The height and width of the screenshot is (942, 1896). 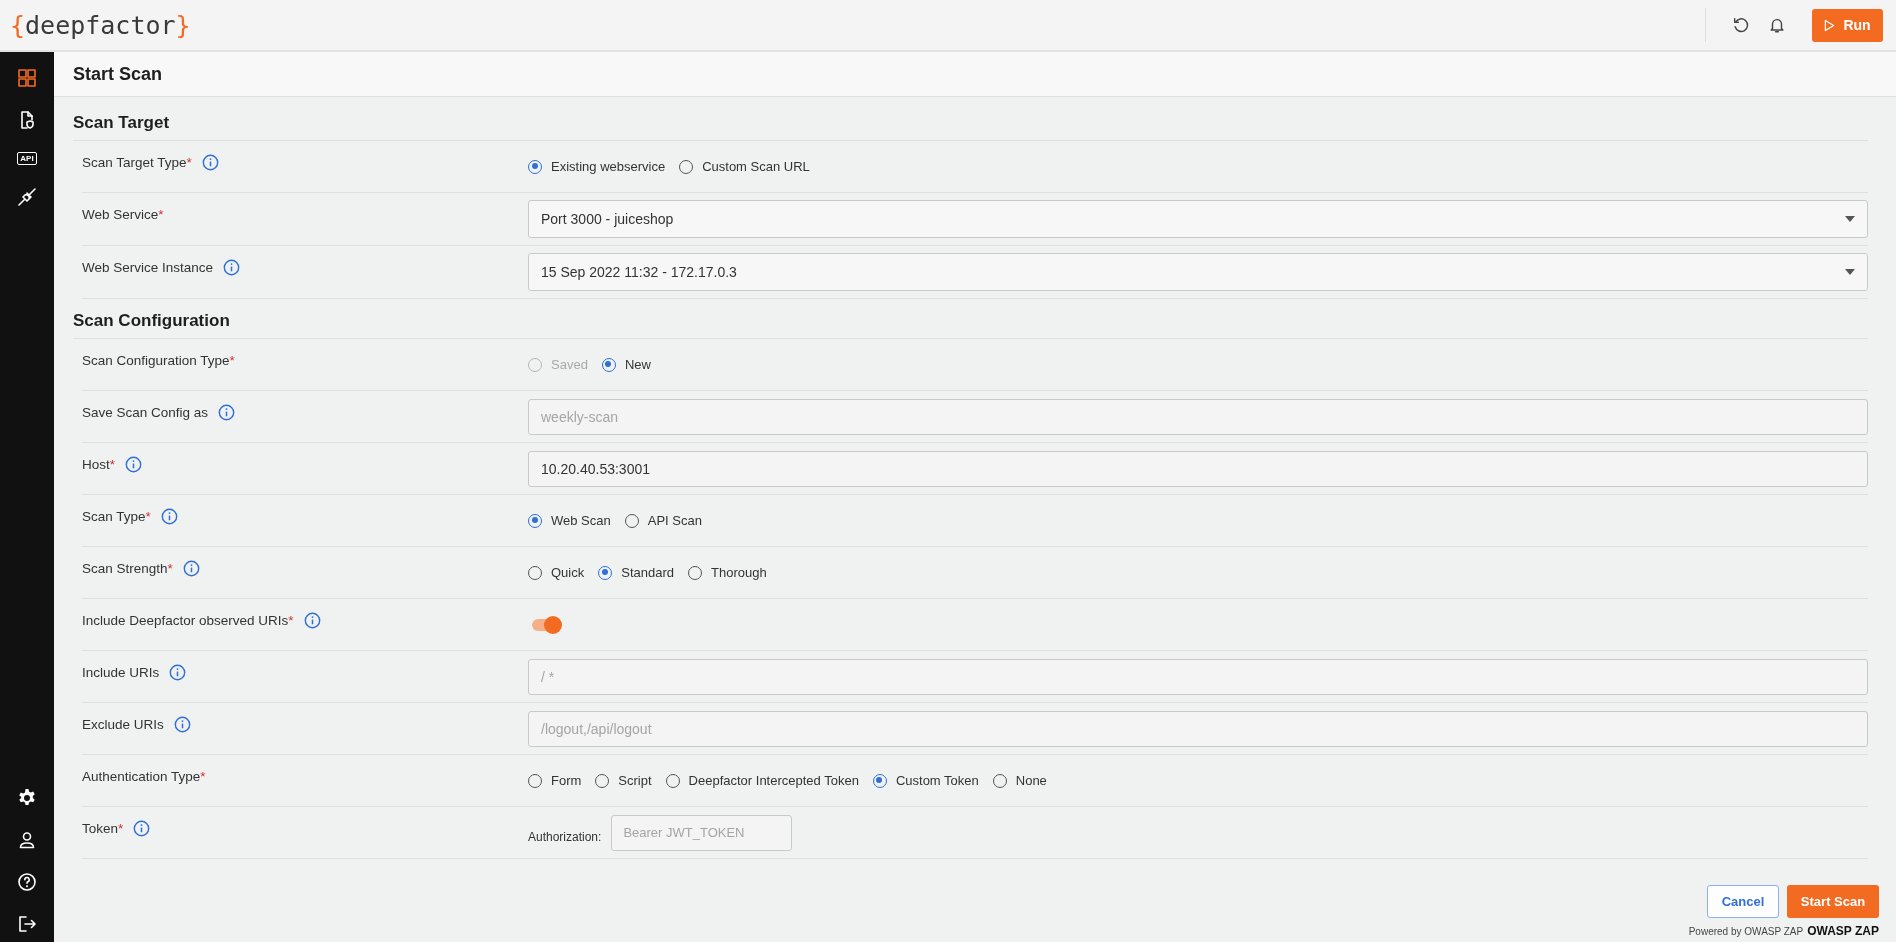 What do you see at coordinates (970, 319) in the screenshot?
I see `section-heading: Scan Configuration` at bounding box center [970, 319].